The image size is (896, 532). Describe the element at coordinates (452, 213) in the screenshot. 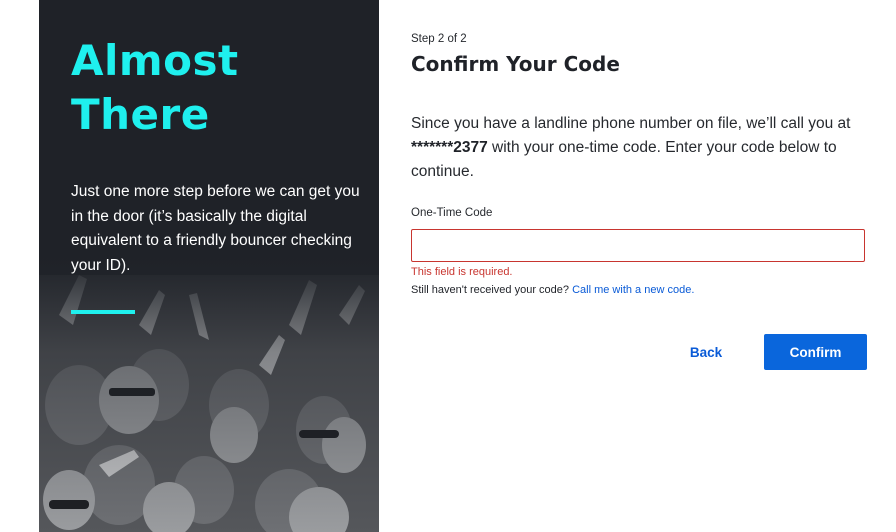

I see `one-time-code-label: One-Time Code` at that location.